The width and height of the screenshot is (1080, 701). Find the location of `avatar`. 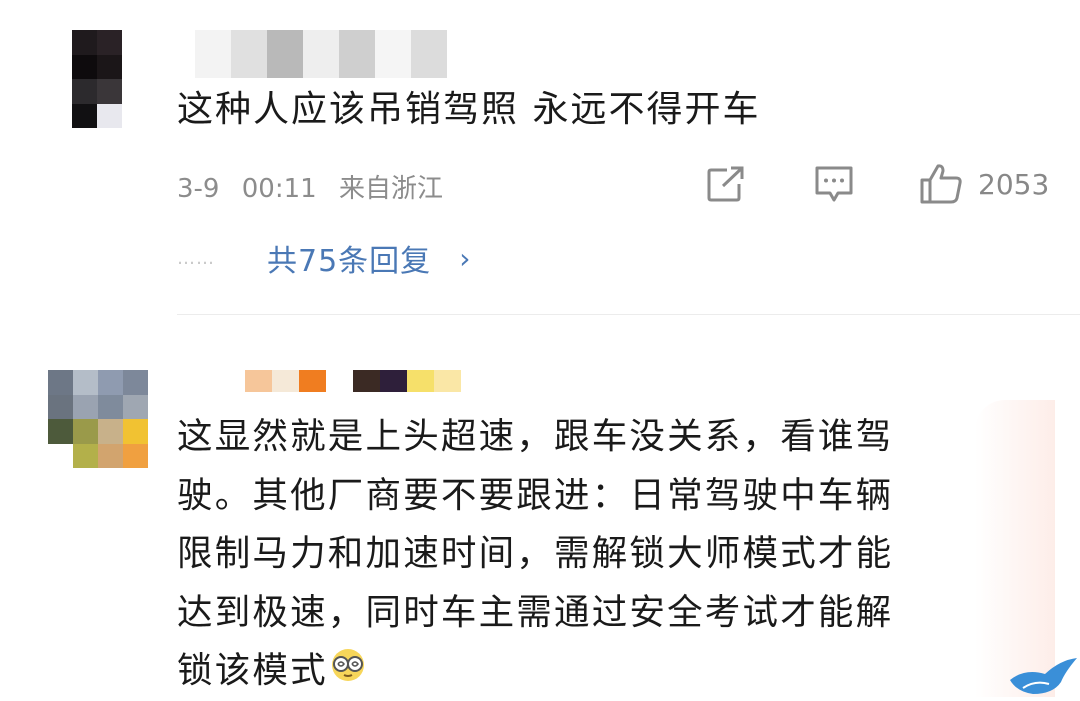

avatar is located at coordinates (98, 419).